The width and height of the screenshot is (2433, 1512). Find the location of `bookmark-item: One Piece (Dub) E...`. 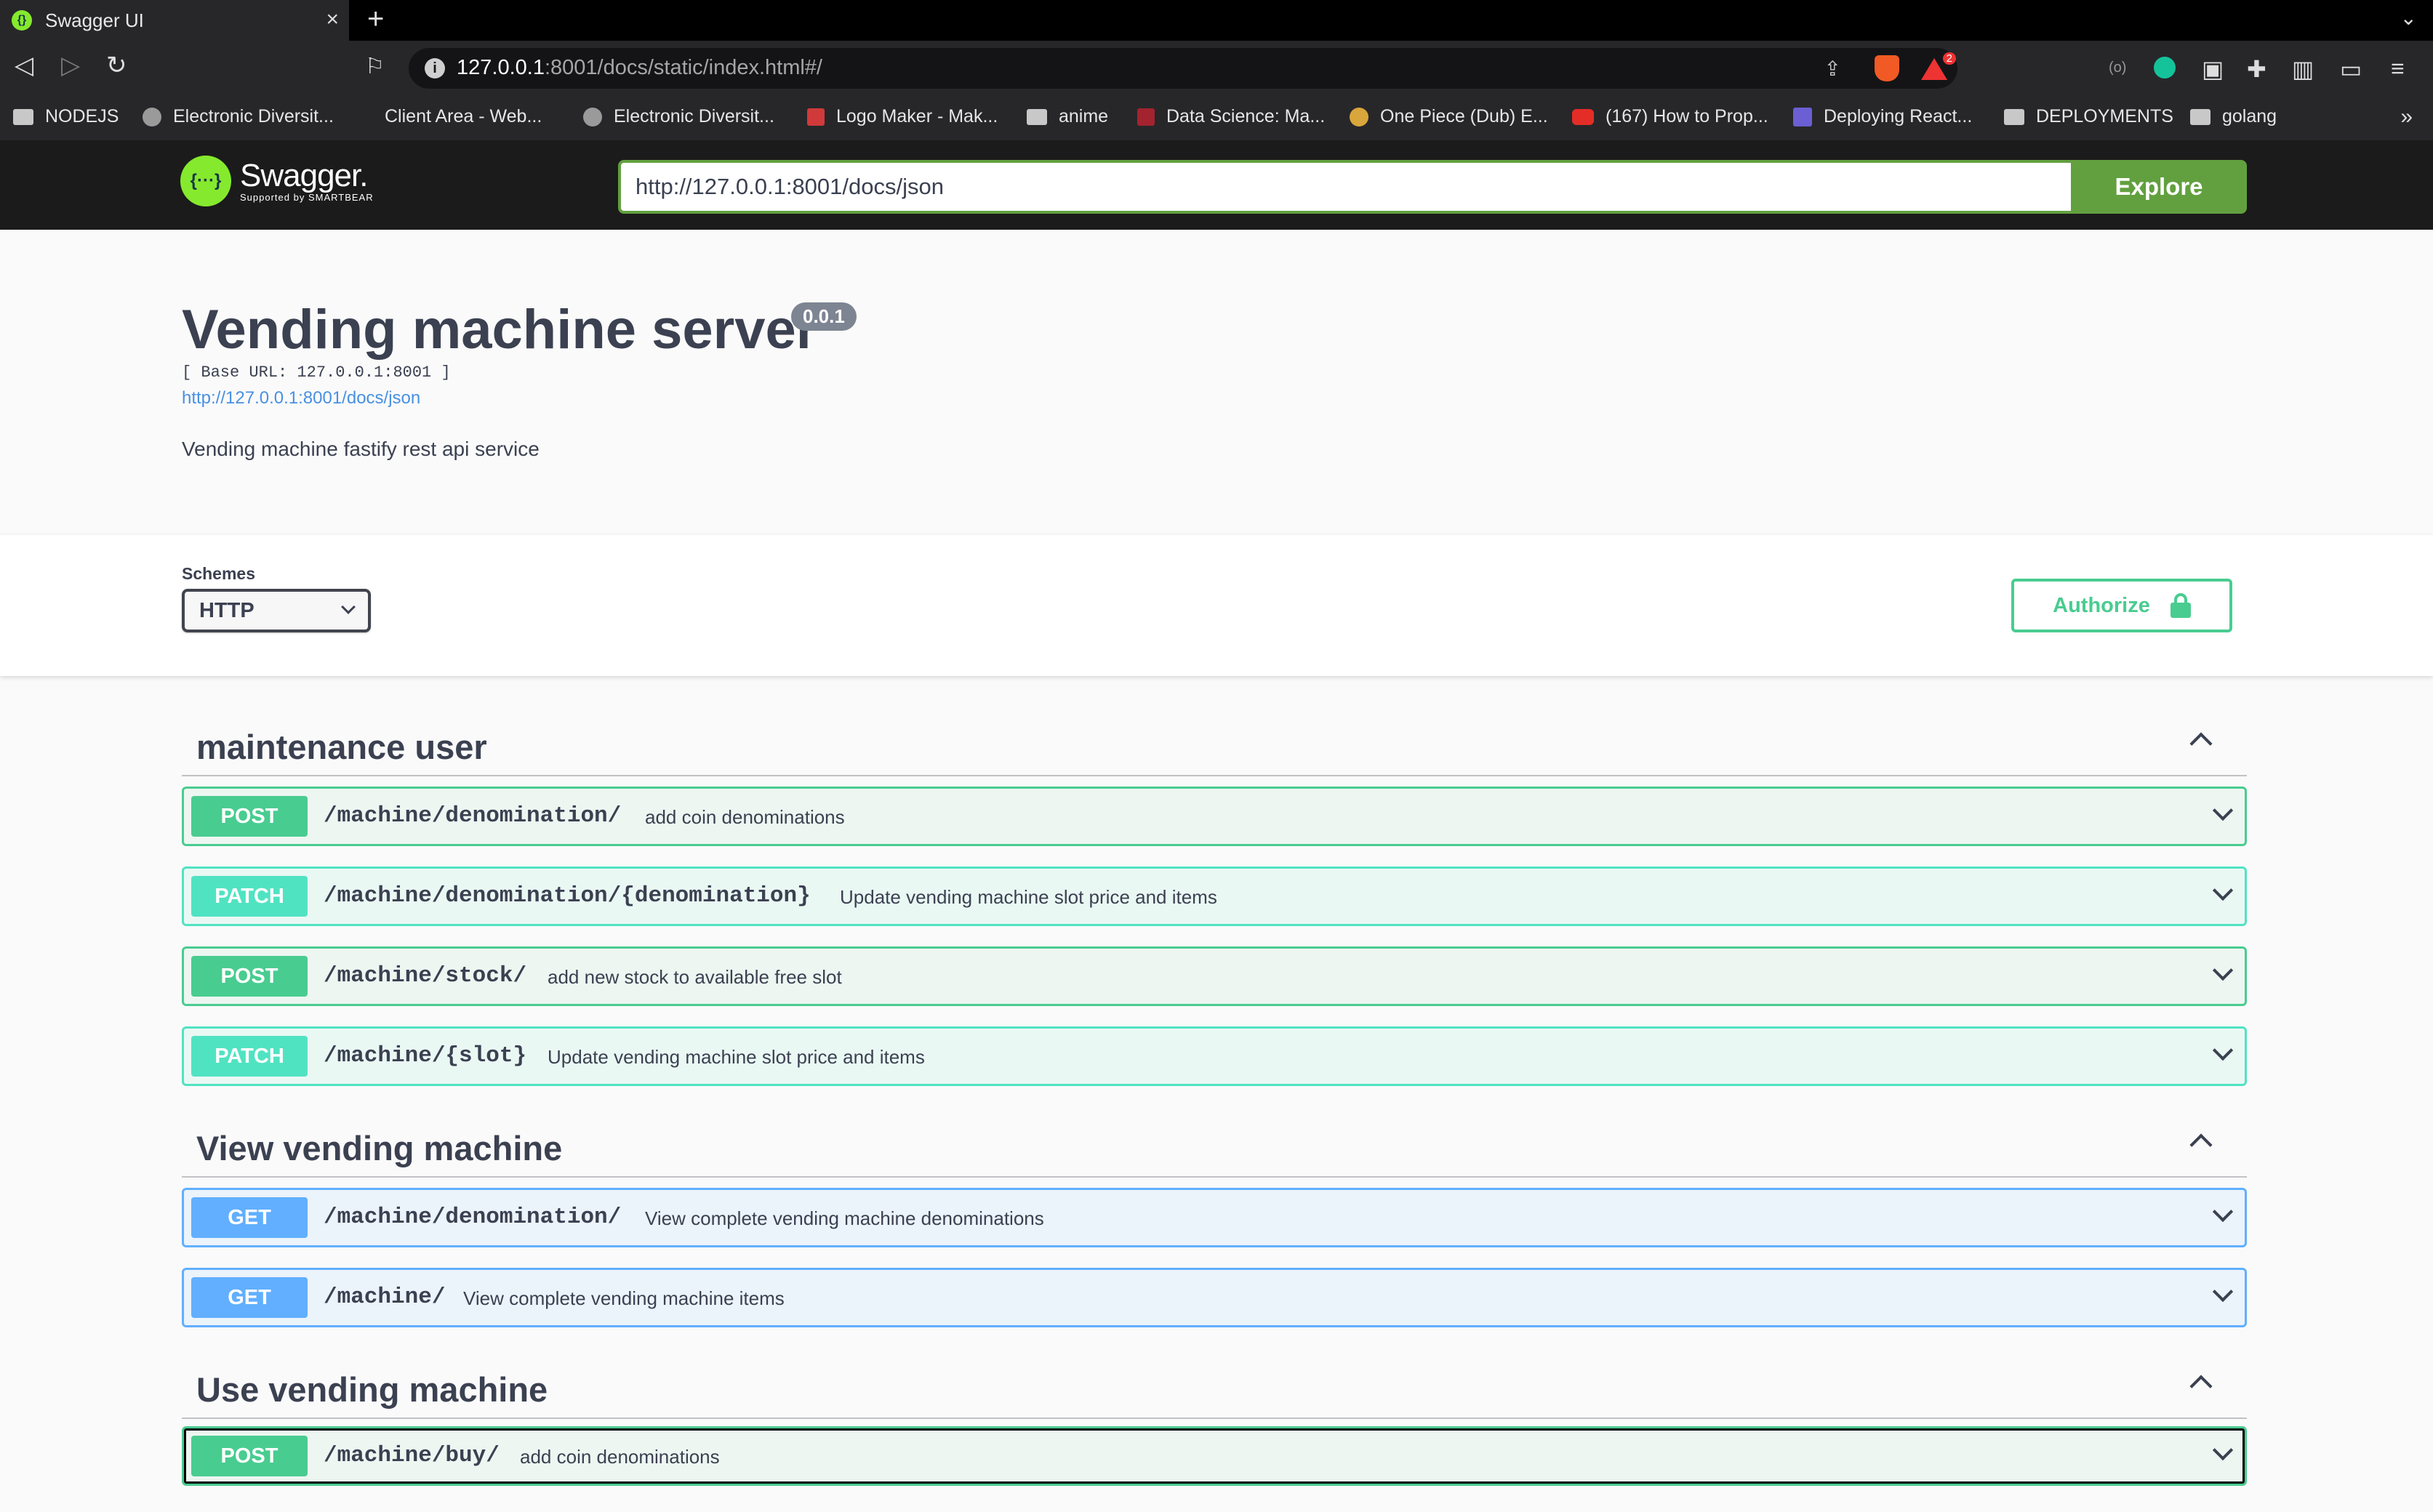

bookmark-item: One Piece (Dub) E... is located at coordinates (1449, 116).